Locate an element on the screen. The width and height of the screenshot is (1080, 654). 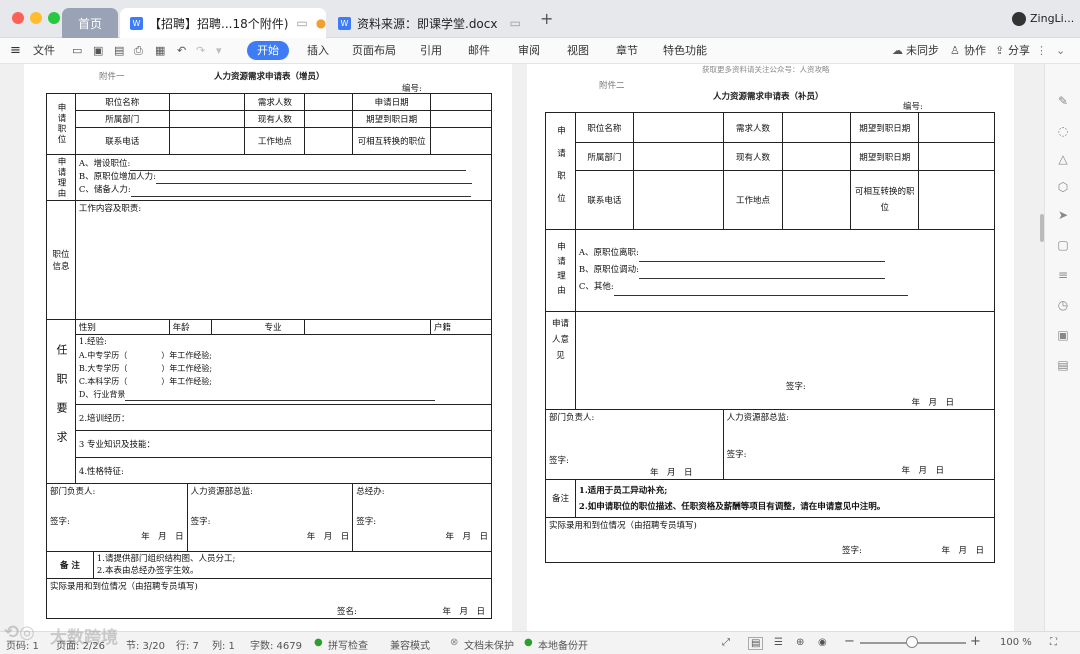
new-tab-plus-icon: + is located at coordinates (546, 18).